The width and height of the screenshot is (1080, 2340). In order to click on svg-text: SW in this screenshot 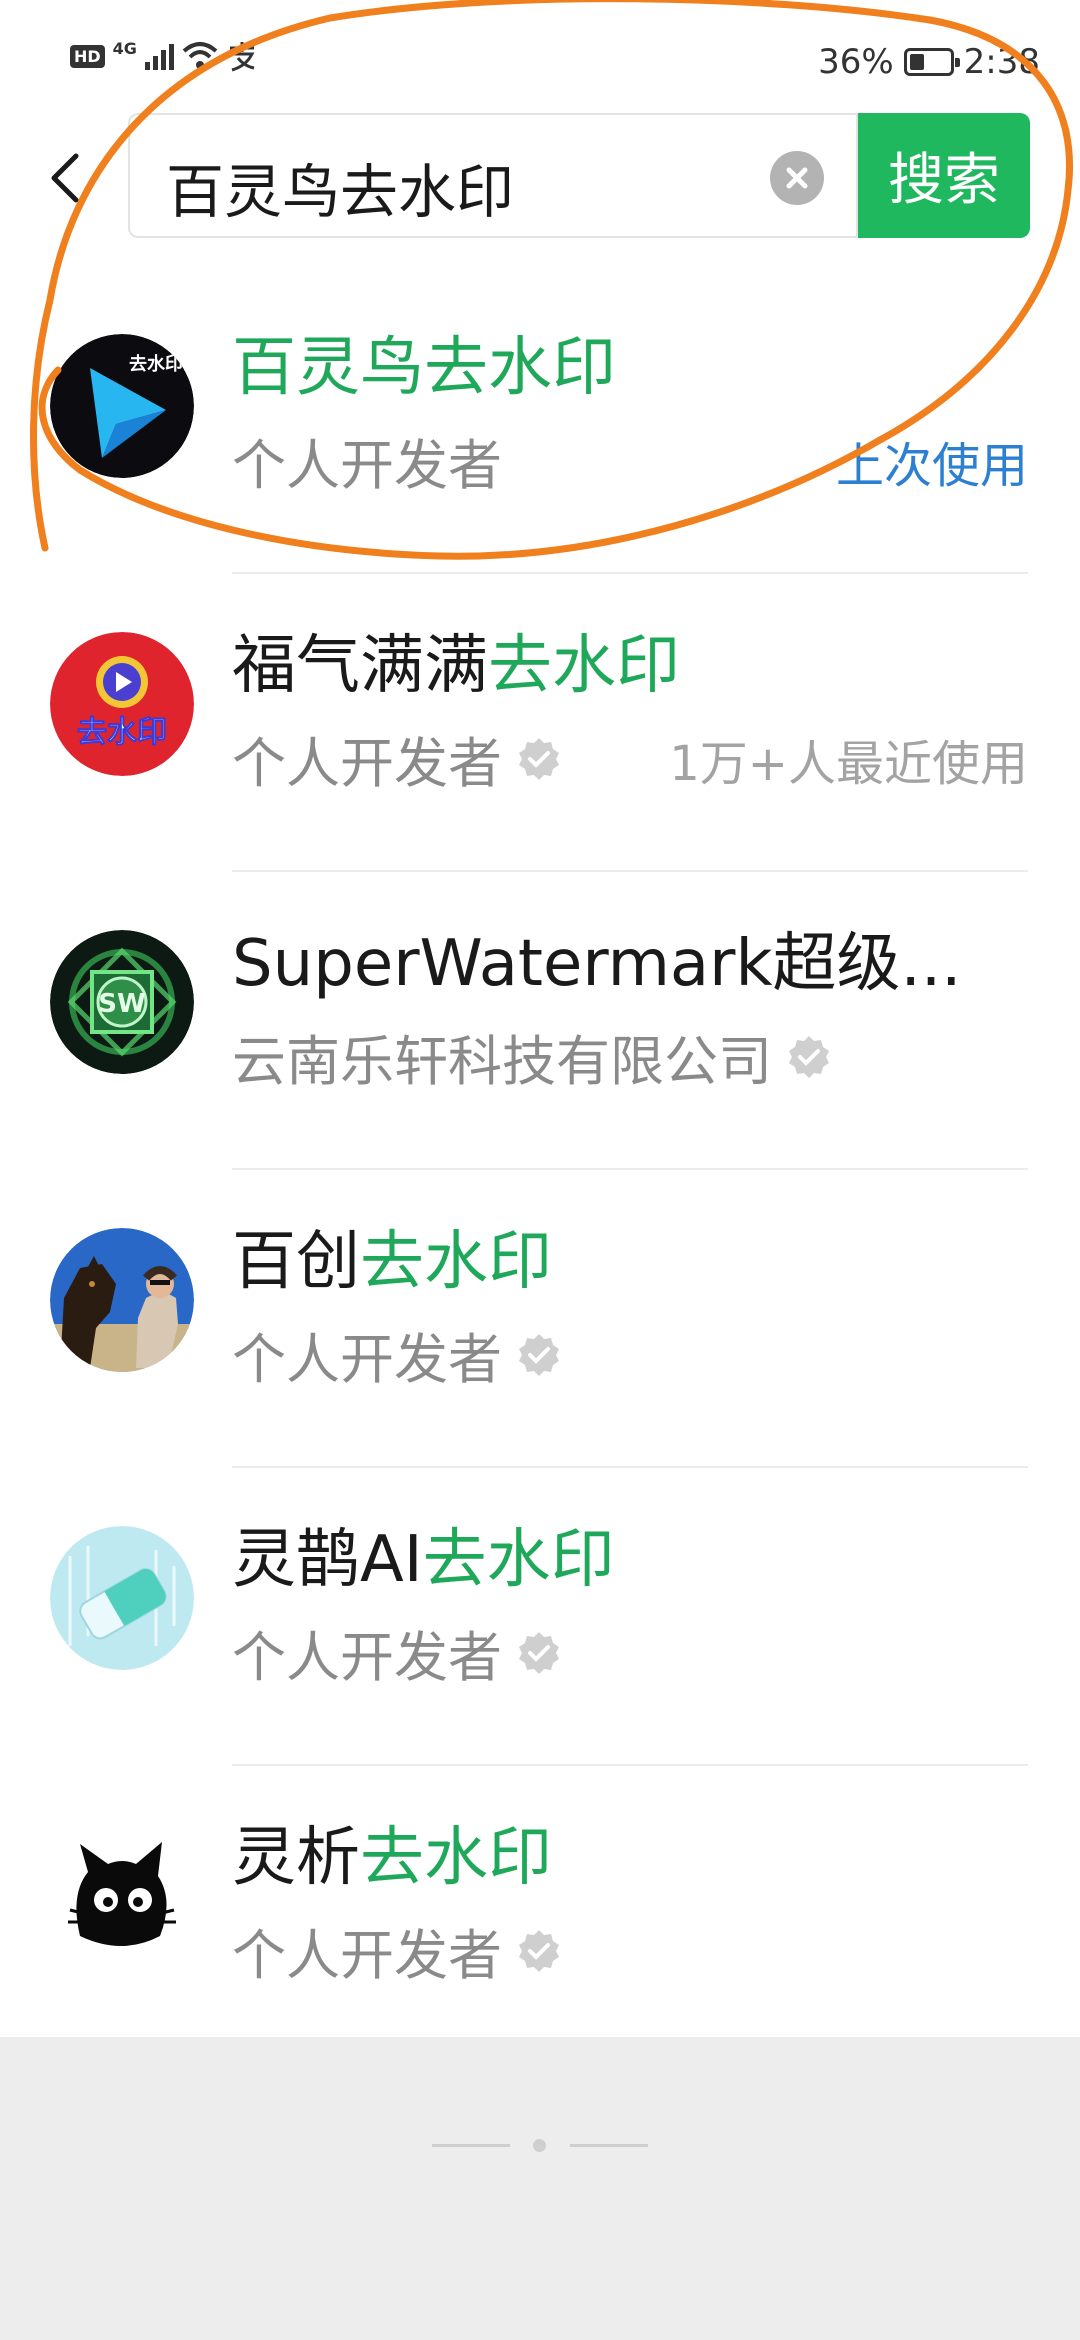, I will do `click(121, 1004)`.